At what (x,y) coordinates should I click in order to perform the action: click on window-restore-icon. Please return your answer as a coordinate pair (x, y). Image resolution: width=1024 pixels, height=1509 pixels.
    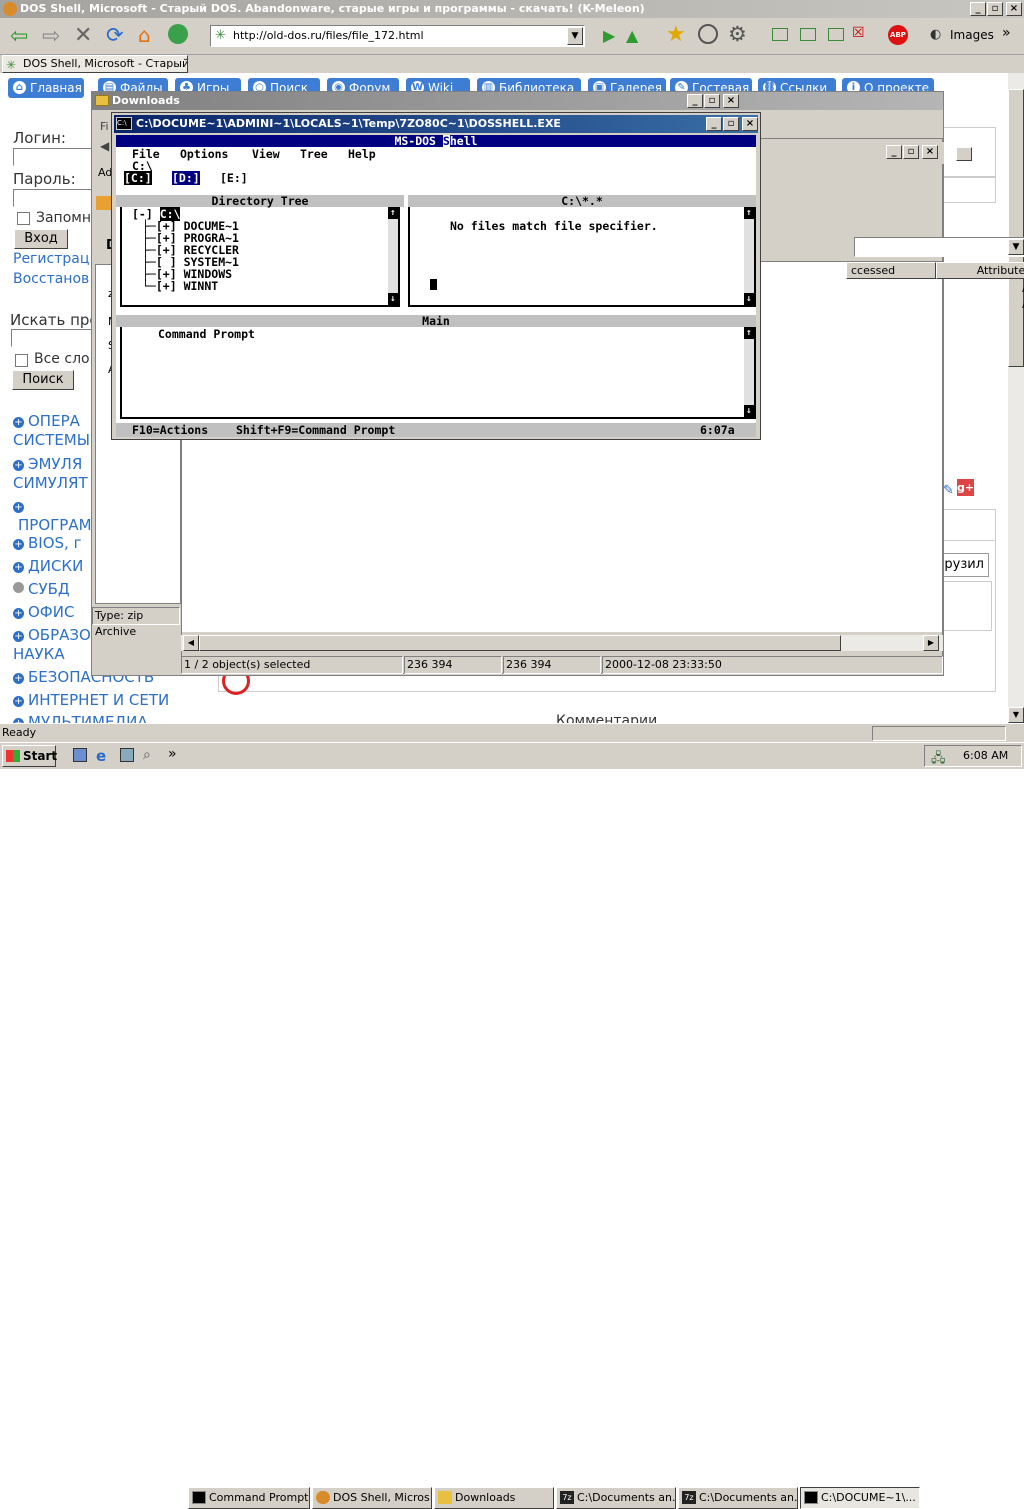
    Looking at the image, I should click on (780, 34).